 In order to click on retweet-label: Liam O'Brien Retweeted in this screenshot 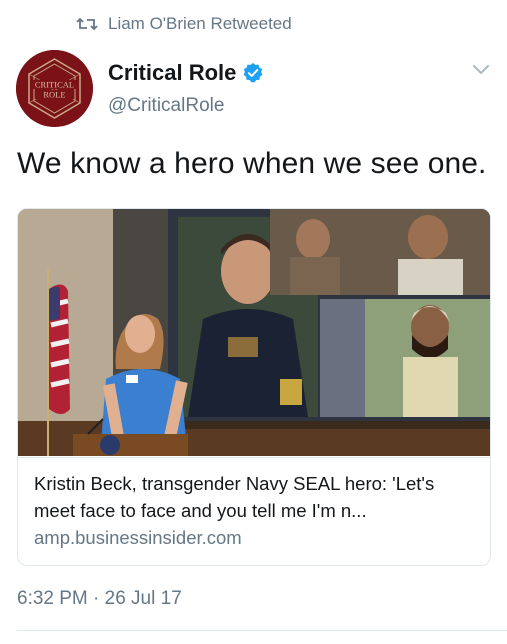, I will do `click(200, 23)`.